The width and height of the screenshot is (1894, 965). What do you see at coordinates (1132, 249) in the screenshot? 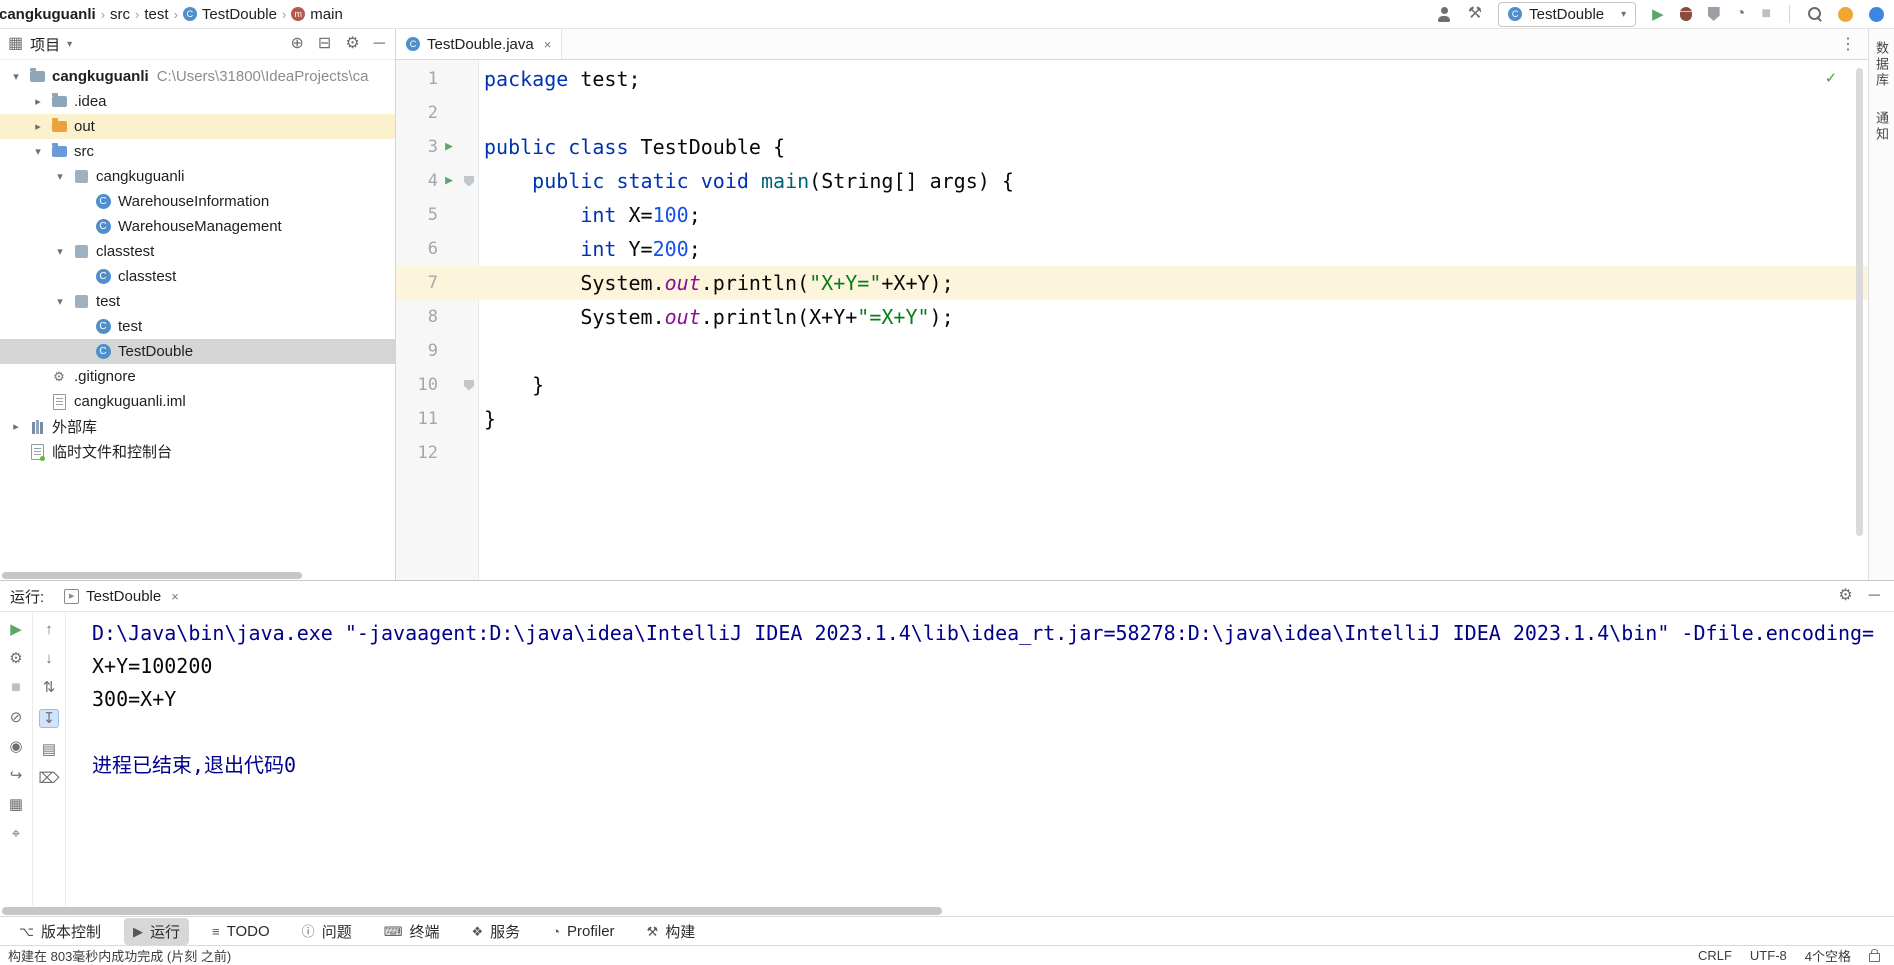
I see `code-line-6: 6 int Y=200;` at bounding box center [1132, 249].